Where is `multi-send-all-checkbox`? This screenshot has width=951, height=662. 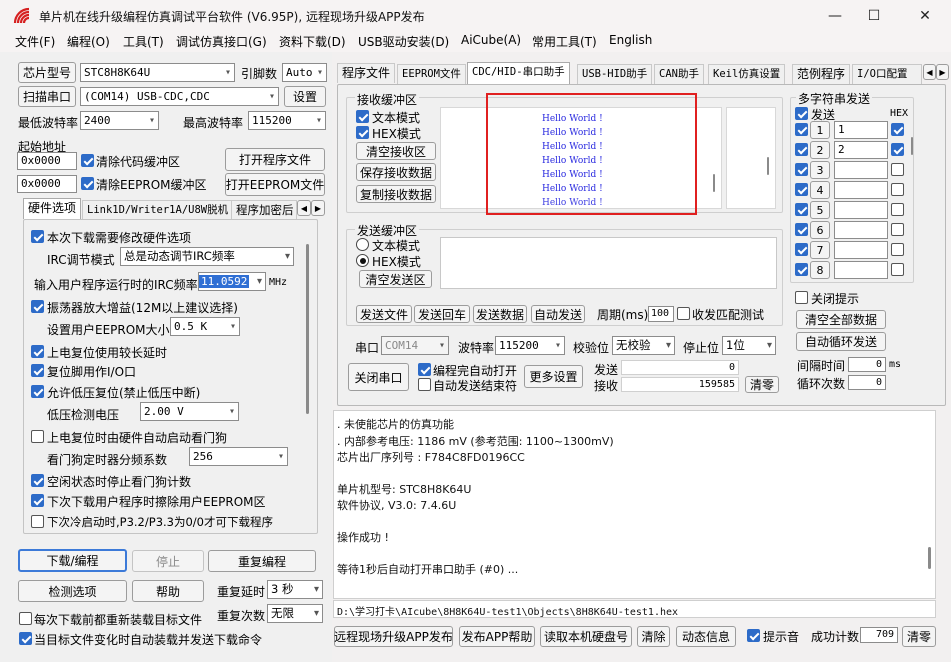 multi-send-all-checkbox is located at coordinates (801, 113).